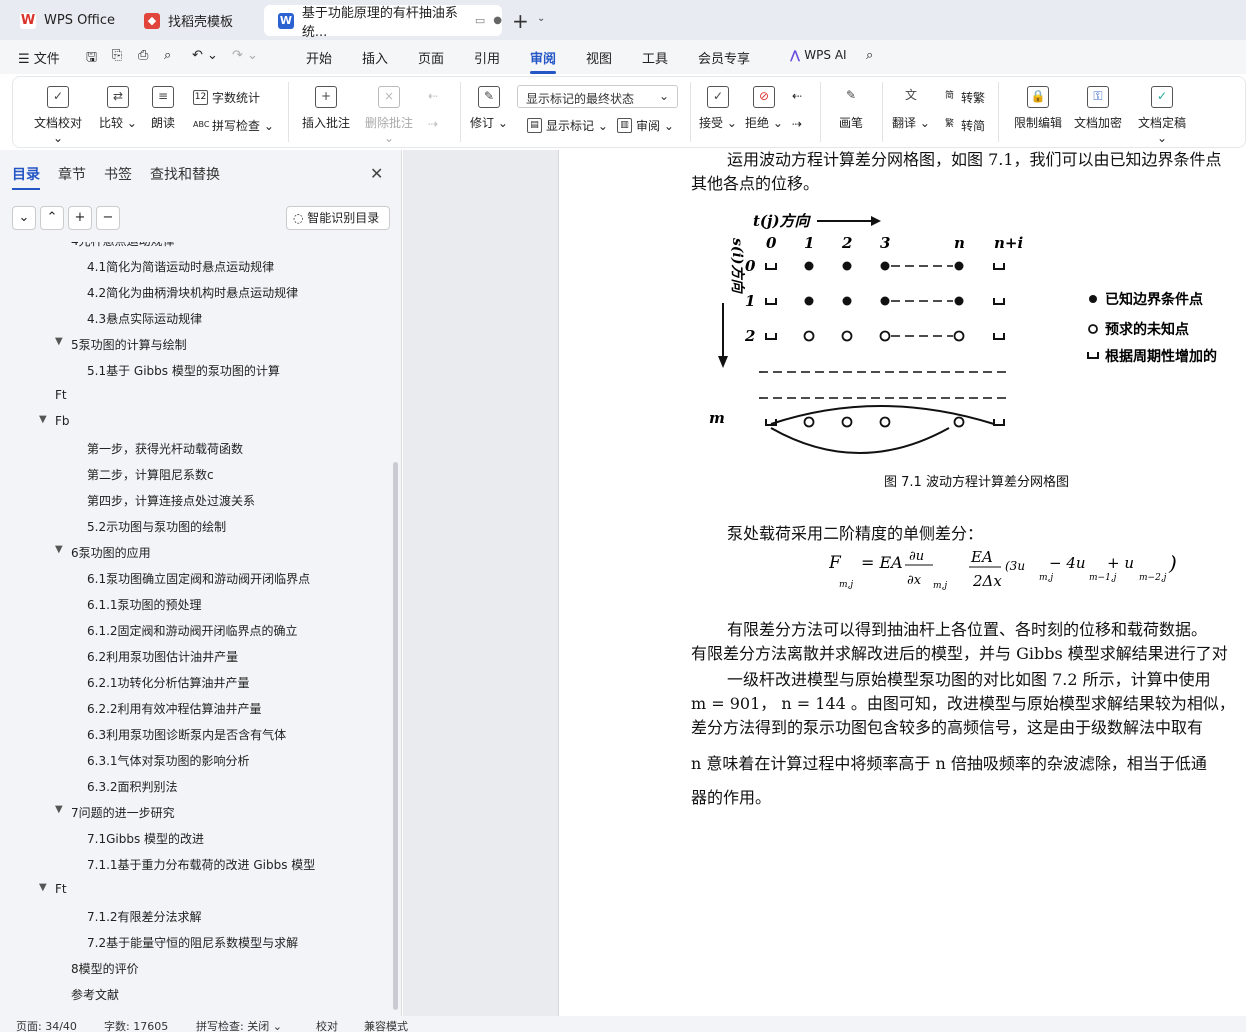 The height and width of the screenshot is (1034, 1246). What do you see at coordinates (869, 55) in the screenshot?
I see `search-icon: ⌕` at bounding box center [869, 55].